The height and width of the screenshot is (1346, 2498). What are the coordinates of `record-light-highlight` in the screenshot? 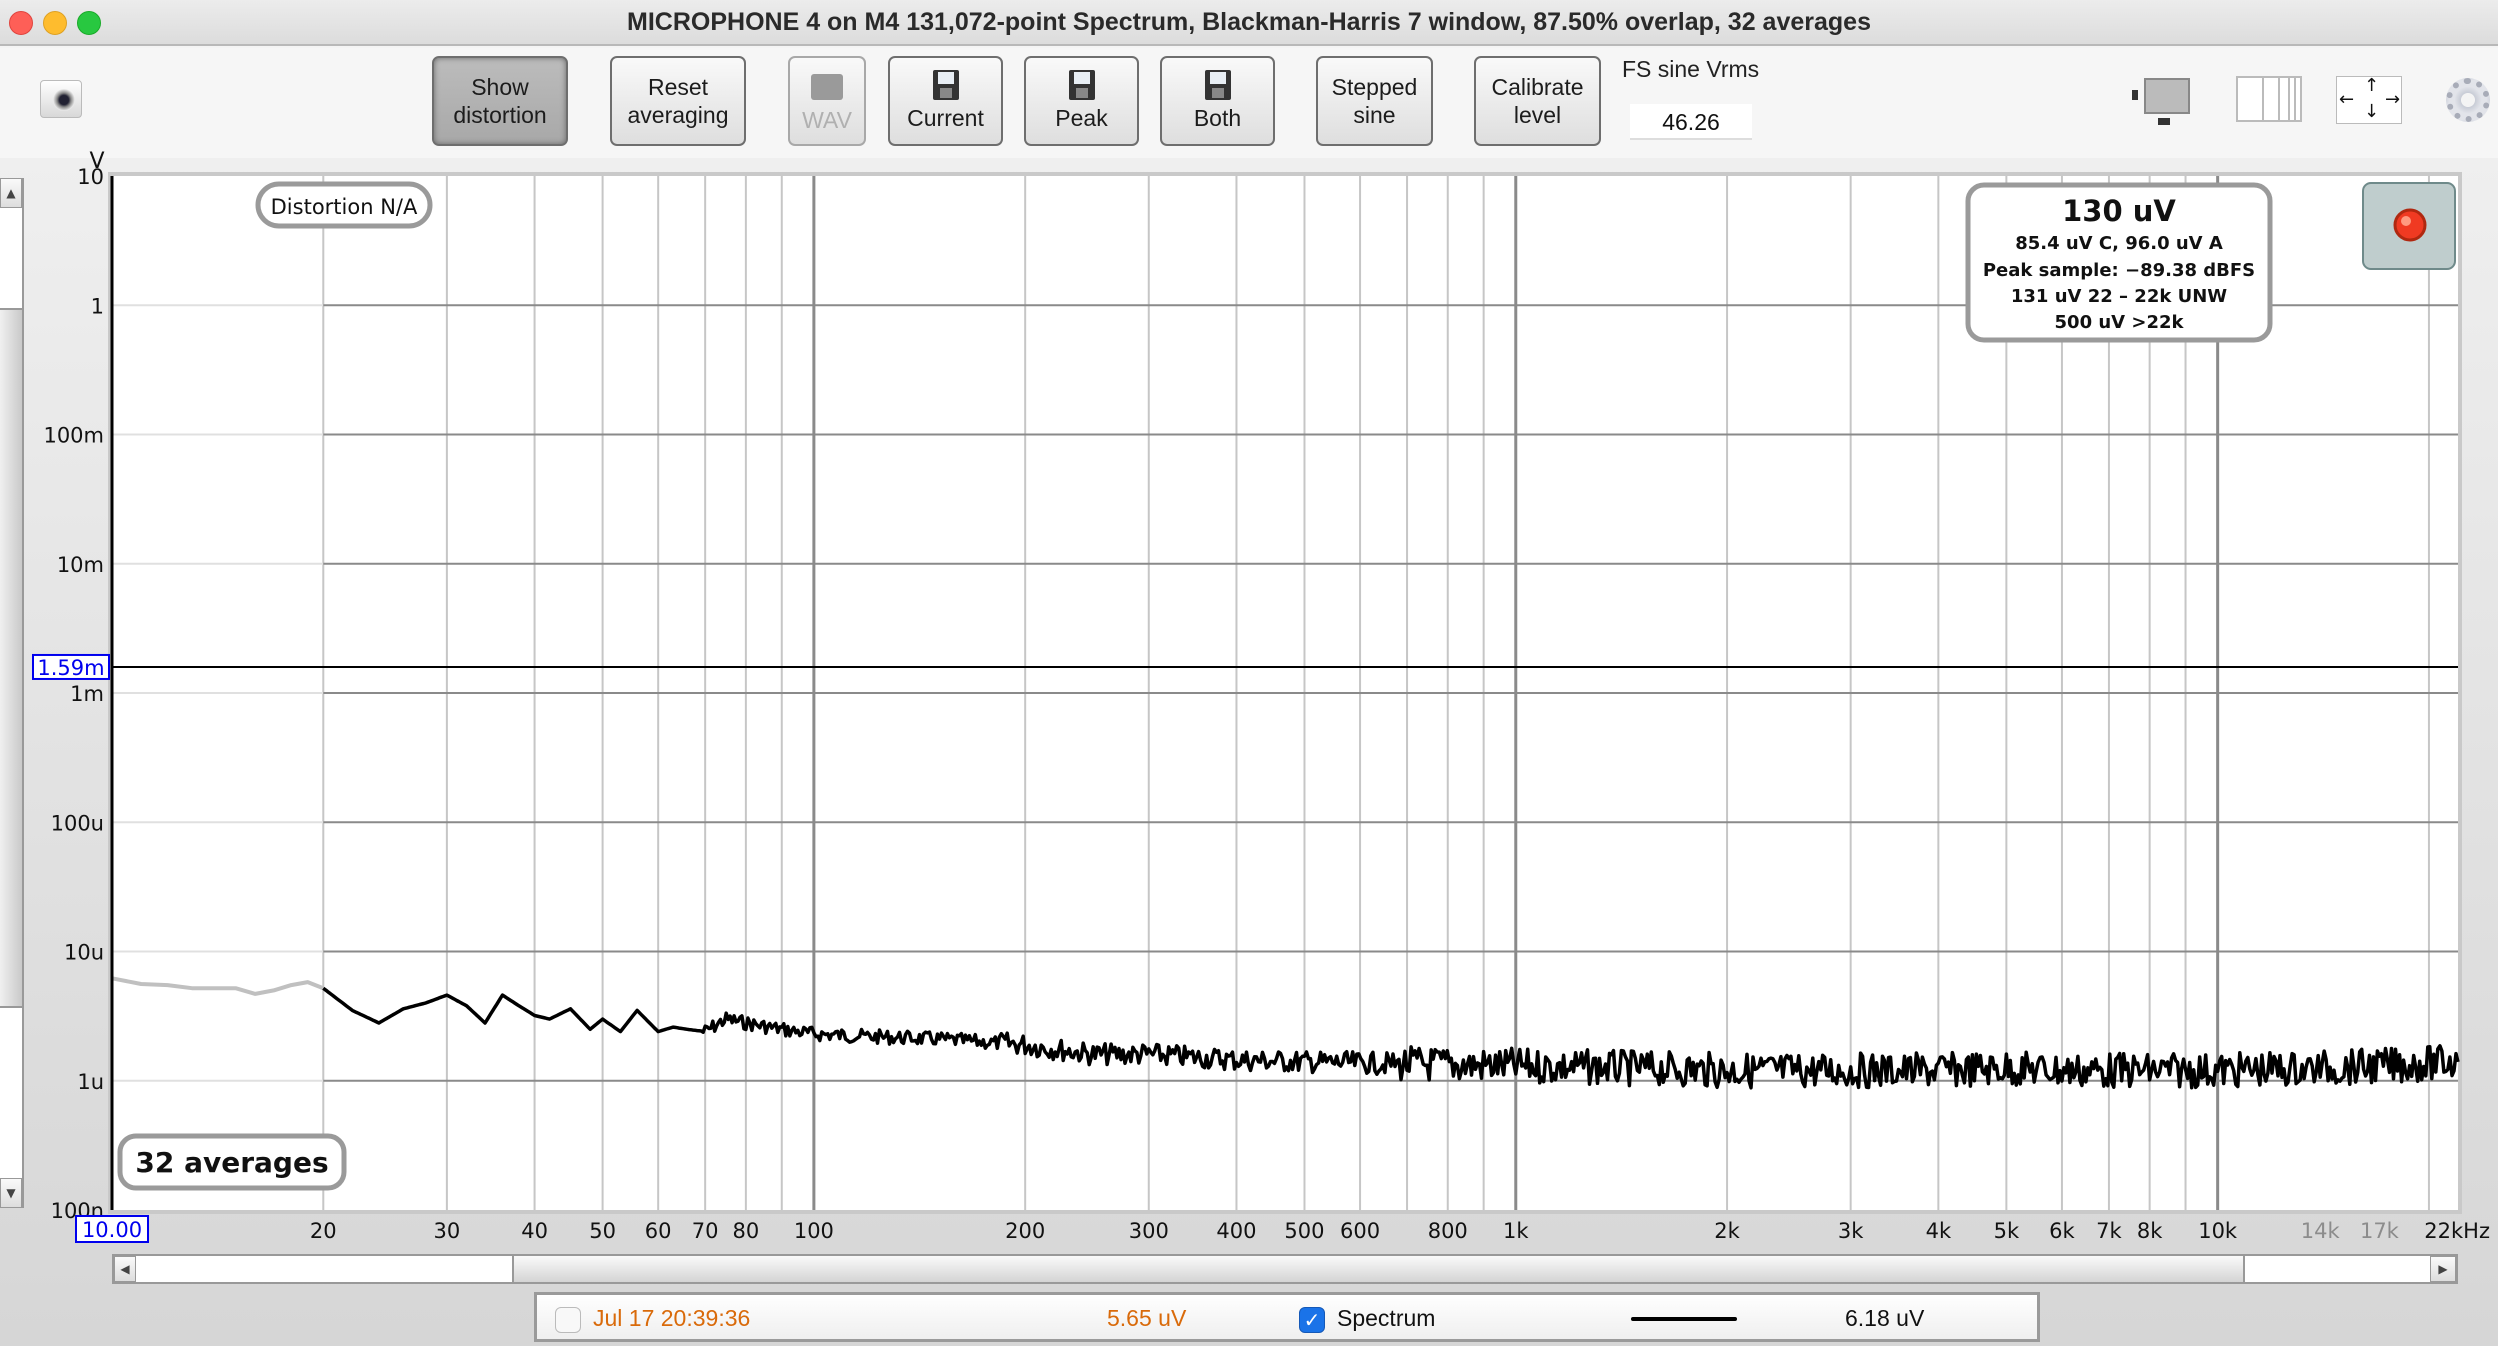 It's located at (2406, 221).